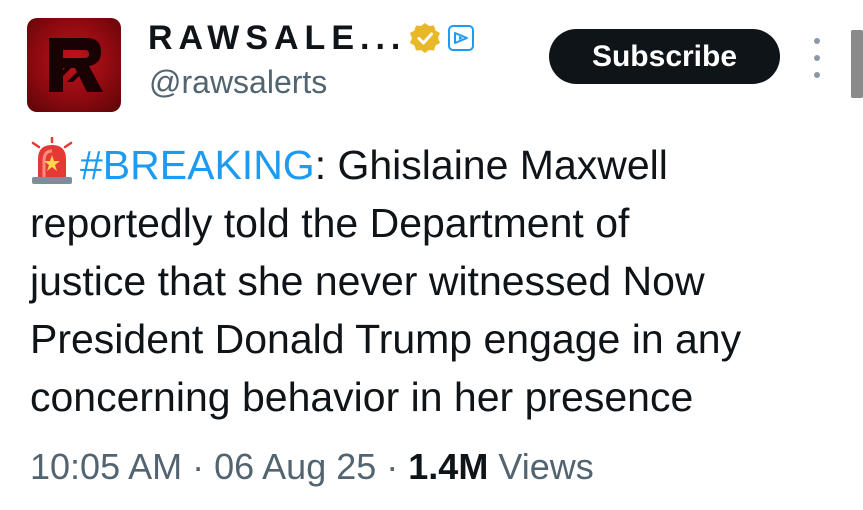 The height and width of the screenshot is (510, 863). What do you see at coordinates (448, 466) in the screenshot?
I see `views-count: 1.4M` at bounding box center [448, 466].